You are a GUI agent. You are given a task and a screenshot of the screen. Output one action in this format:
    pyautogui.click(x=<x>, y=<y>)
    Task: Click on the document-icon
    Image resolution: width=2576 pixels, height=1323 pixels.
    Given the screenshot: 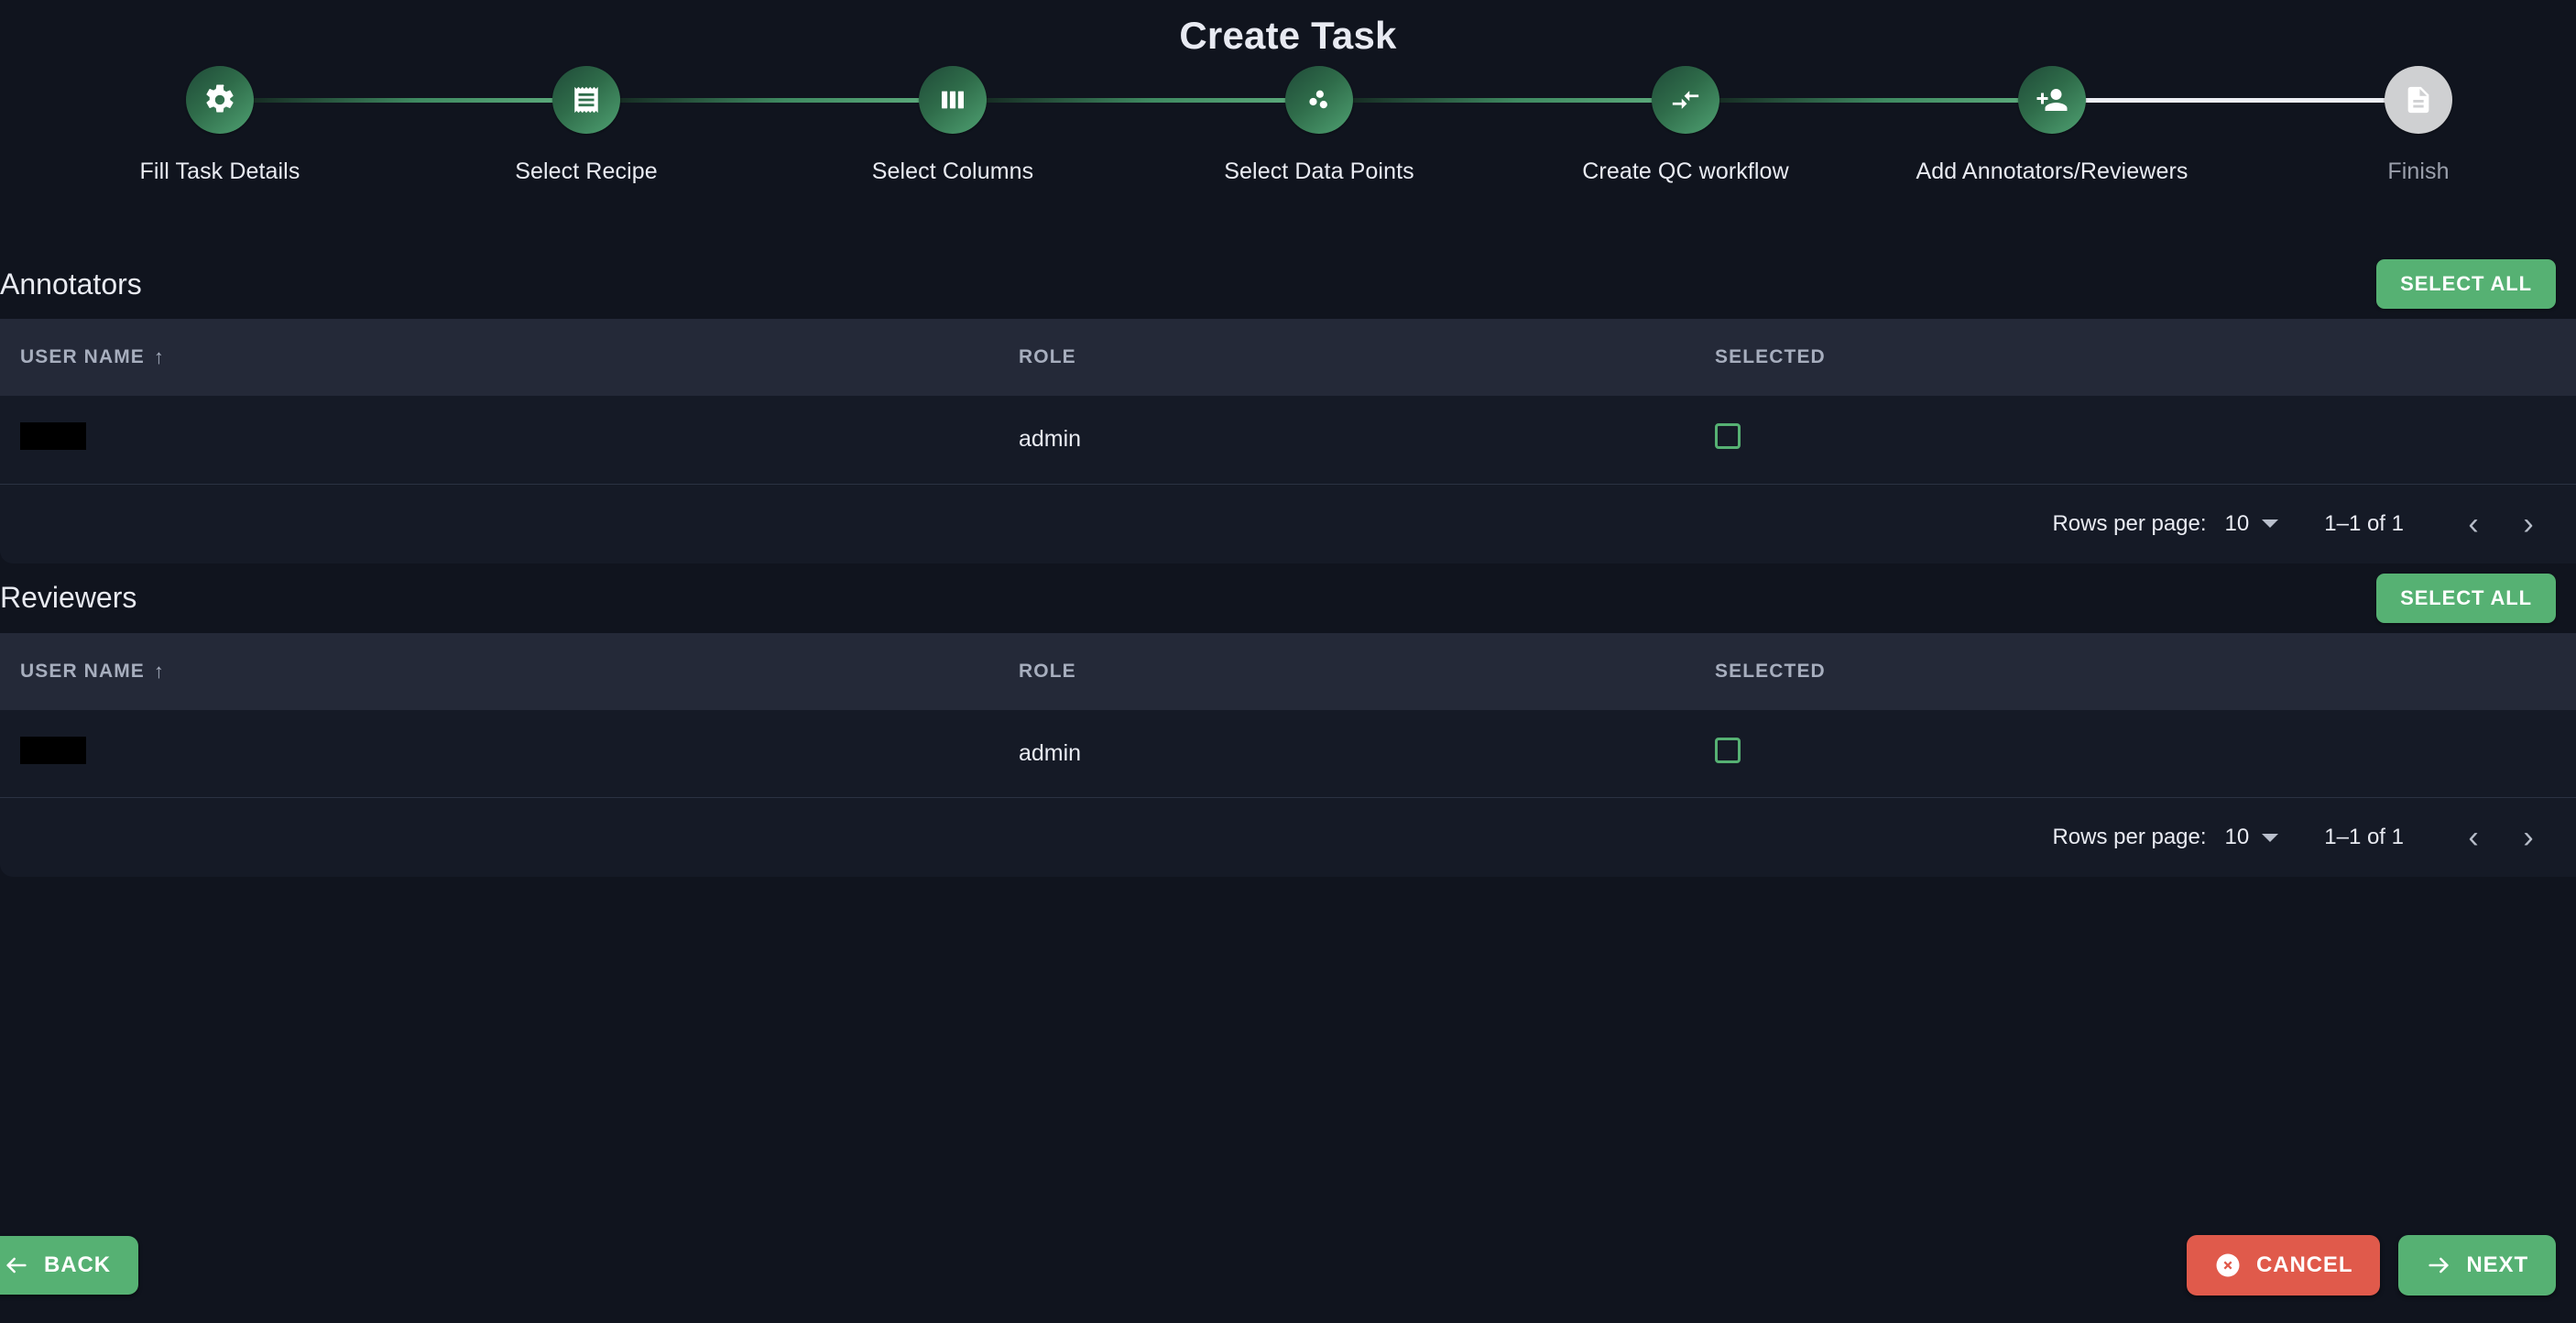 What is the action you would take?
    pyautogui.click(x=2419, y=99)
    